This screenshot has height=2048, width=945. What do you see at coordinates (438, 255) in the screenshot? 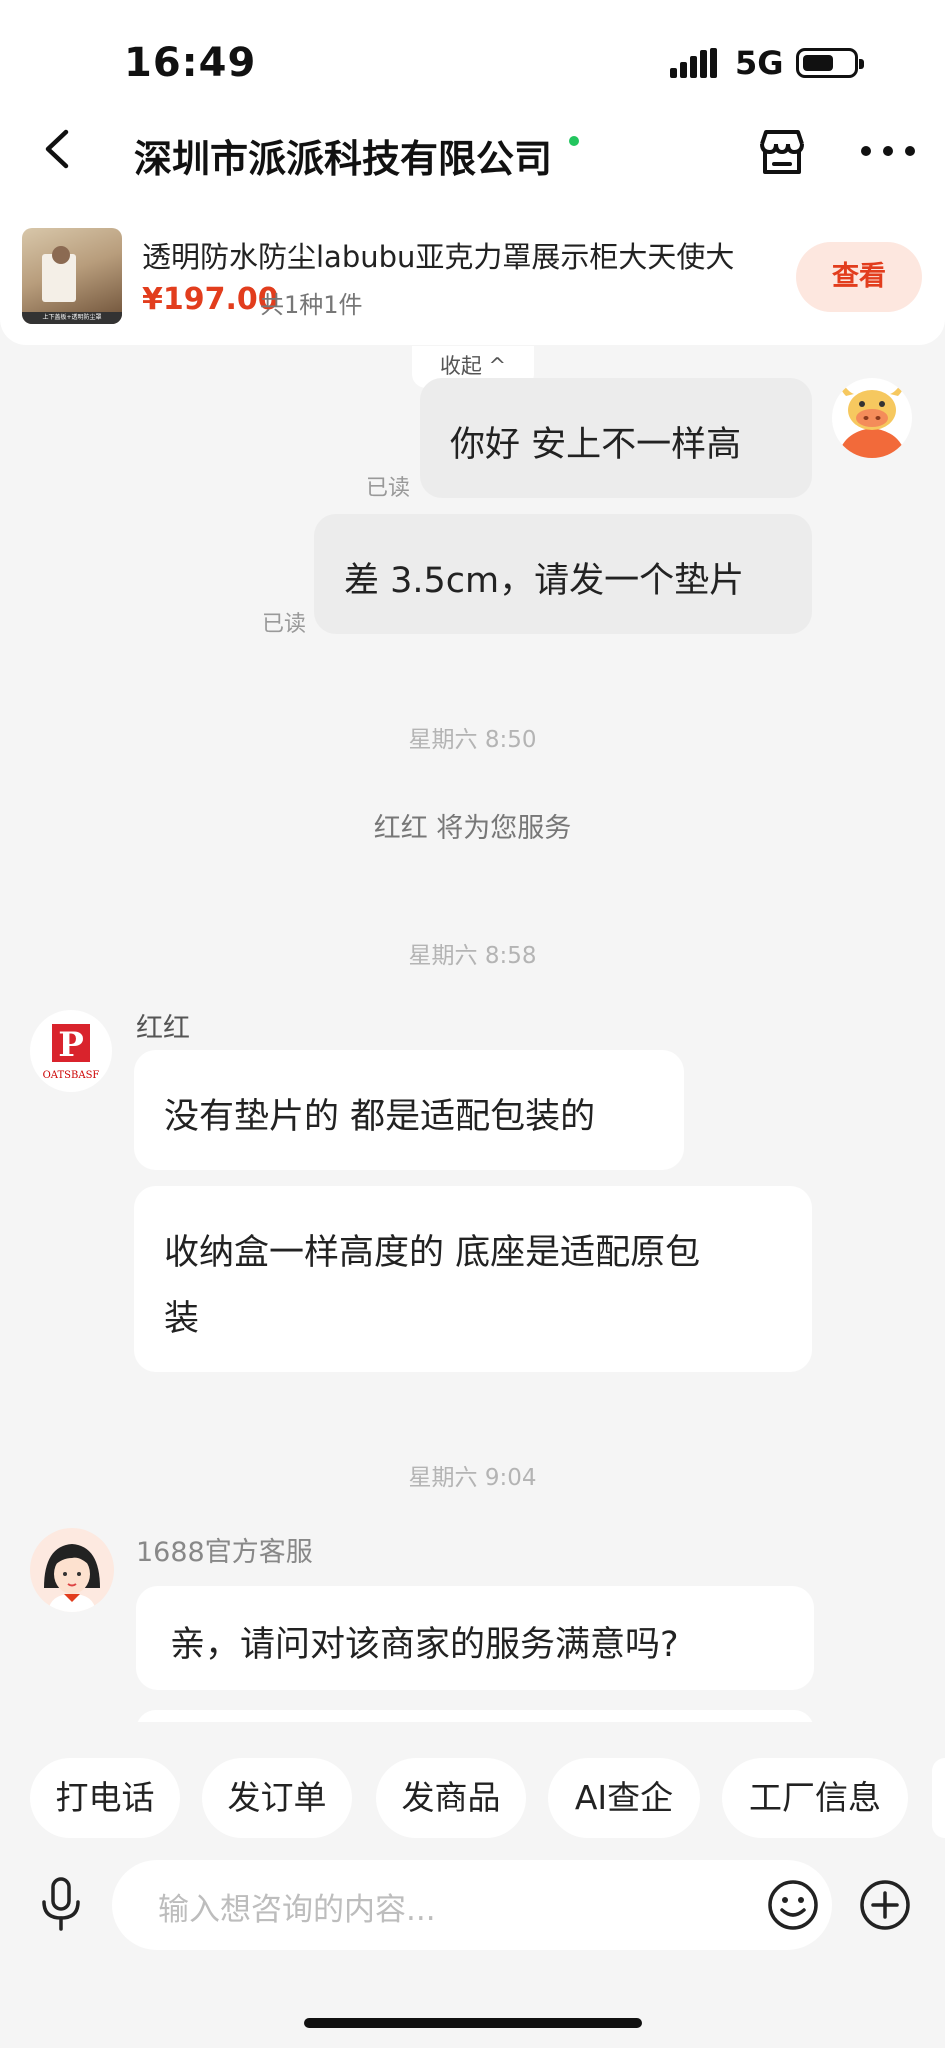
I see `product-title: 透明防水防尘labubu亚克力罩展示柜大天使大` at bounding box center [438, 255].